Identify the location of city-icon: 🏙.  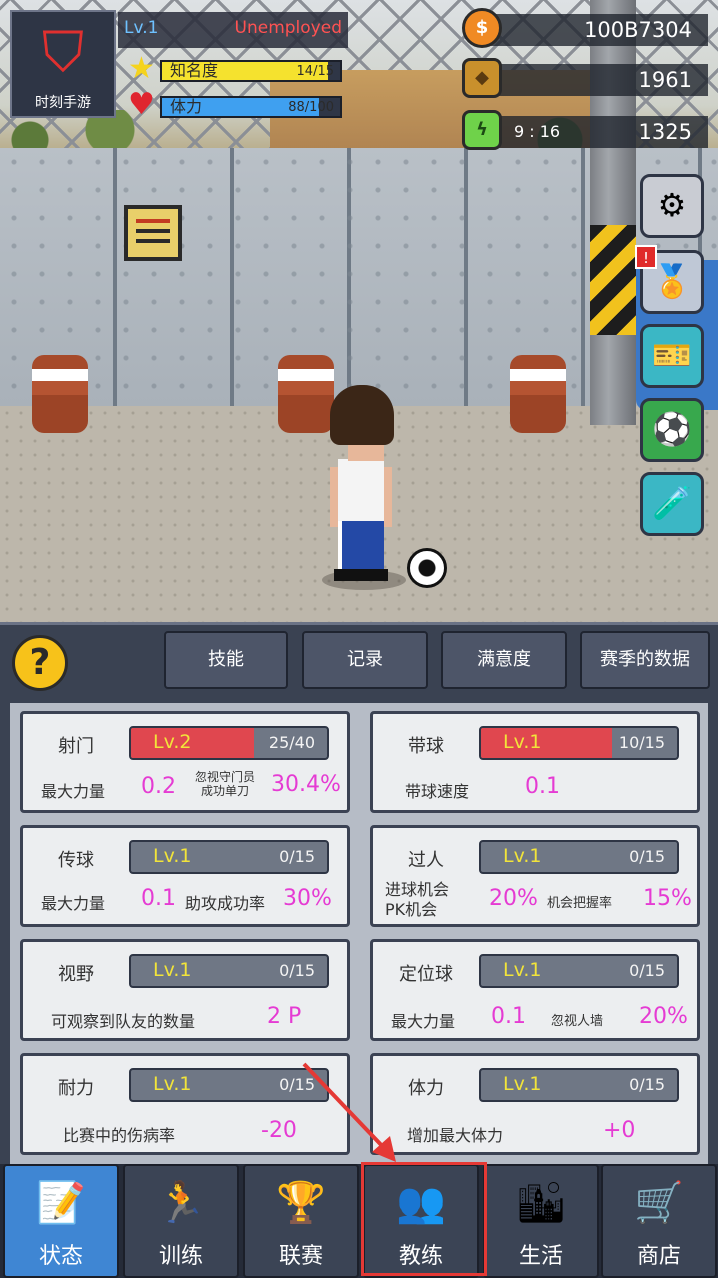
(541, 1203).